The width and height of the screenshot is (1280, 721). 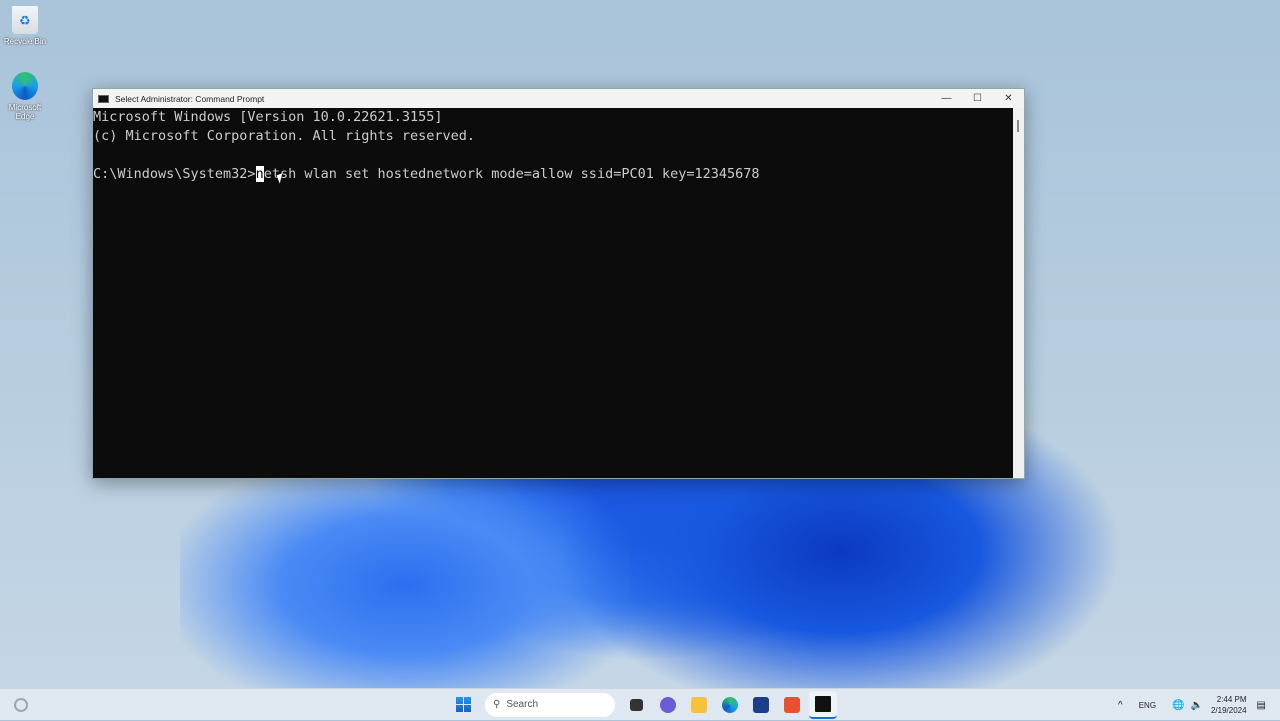 What do you see at coordinates (1228, 710) in the screenshot?
I see `date: 2/19/2024` at bounding box center [1228, 710].